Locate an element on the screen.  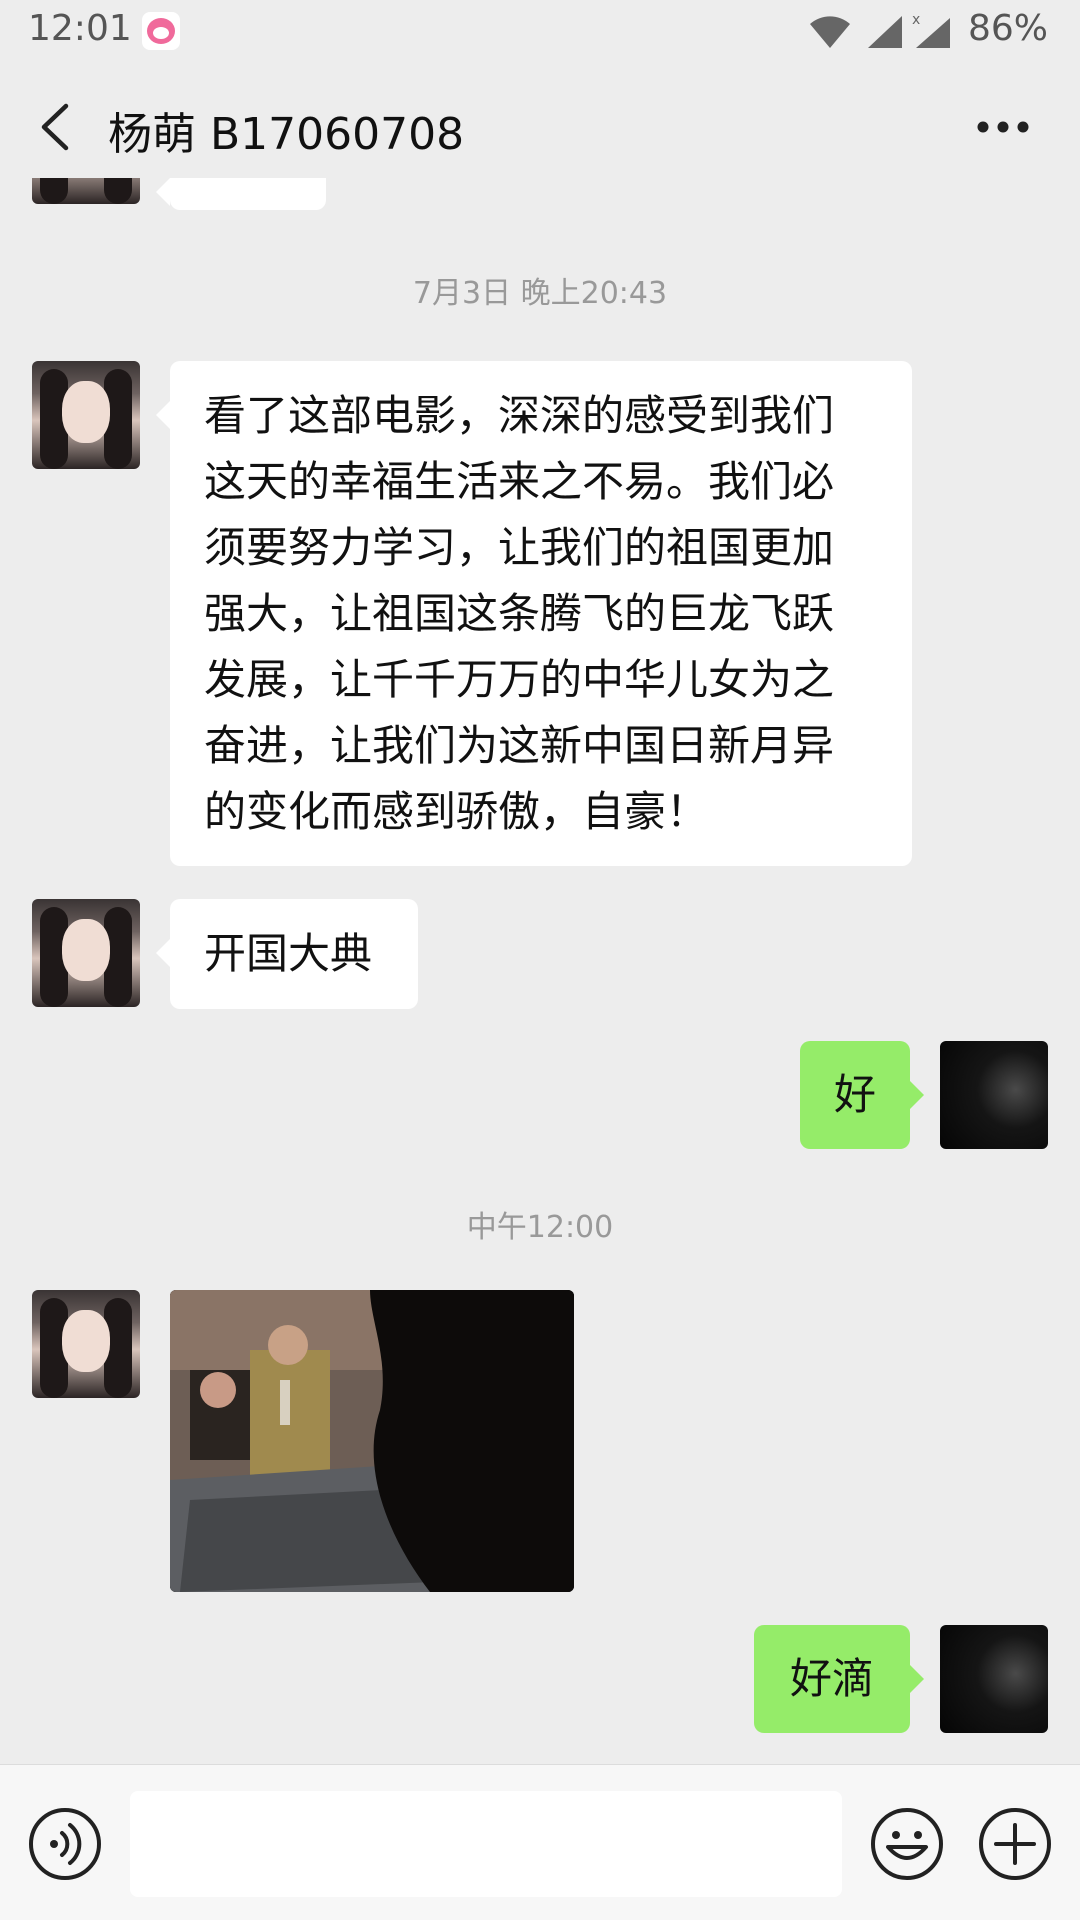
plus-icon is located at coordinates (1015, 1844).